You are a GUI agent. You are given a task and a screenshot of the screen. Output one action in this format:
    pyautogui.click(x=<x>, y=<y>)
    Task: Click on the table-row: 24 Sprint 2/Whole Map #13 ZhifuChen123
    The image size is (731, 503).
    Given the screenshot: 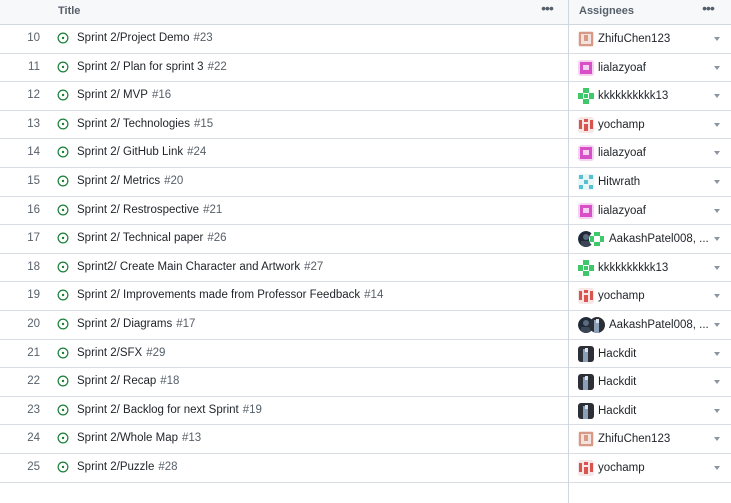 What is the action you would take?
    pyautogui.click(x=365, y=439)
    